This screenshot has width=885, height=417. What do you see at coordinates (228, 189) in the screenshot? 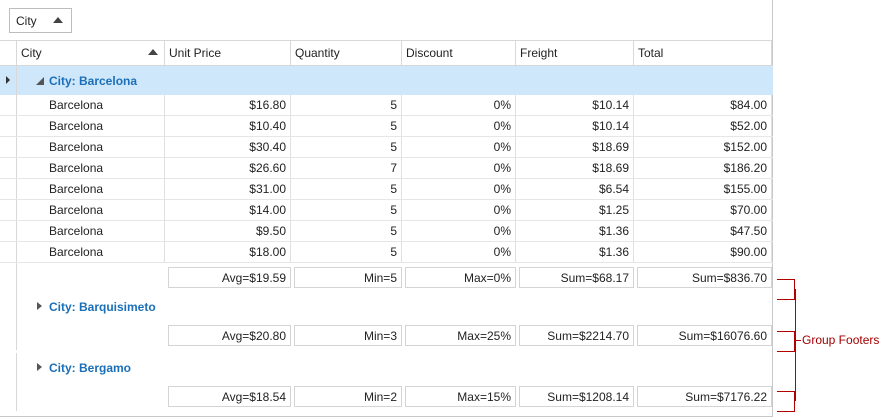
I see `cell-unit-price: $31.00` at bounding box center [228, 189].